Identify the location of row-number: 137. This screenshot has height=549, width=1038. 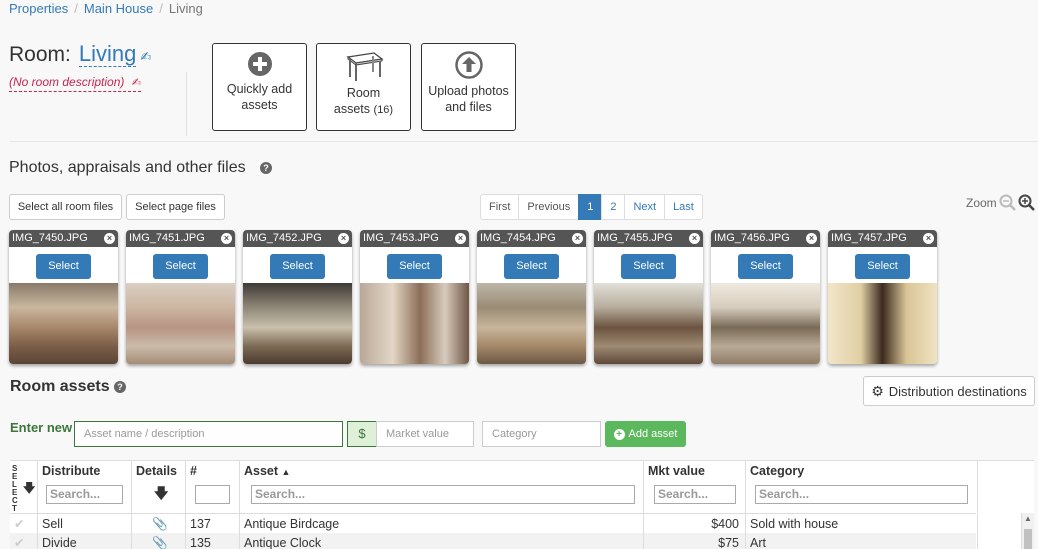
(213, 524).